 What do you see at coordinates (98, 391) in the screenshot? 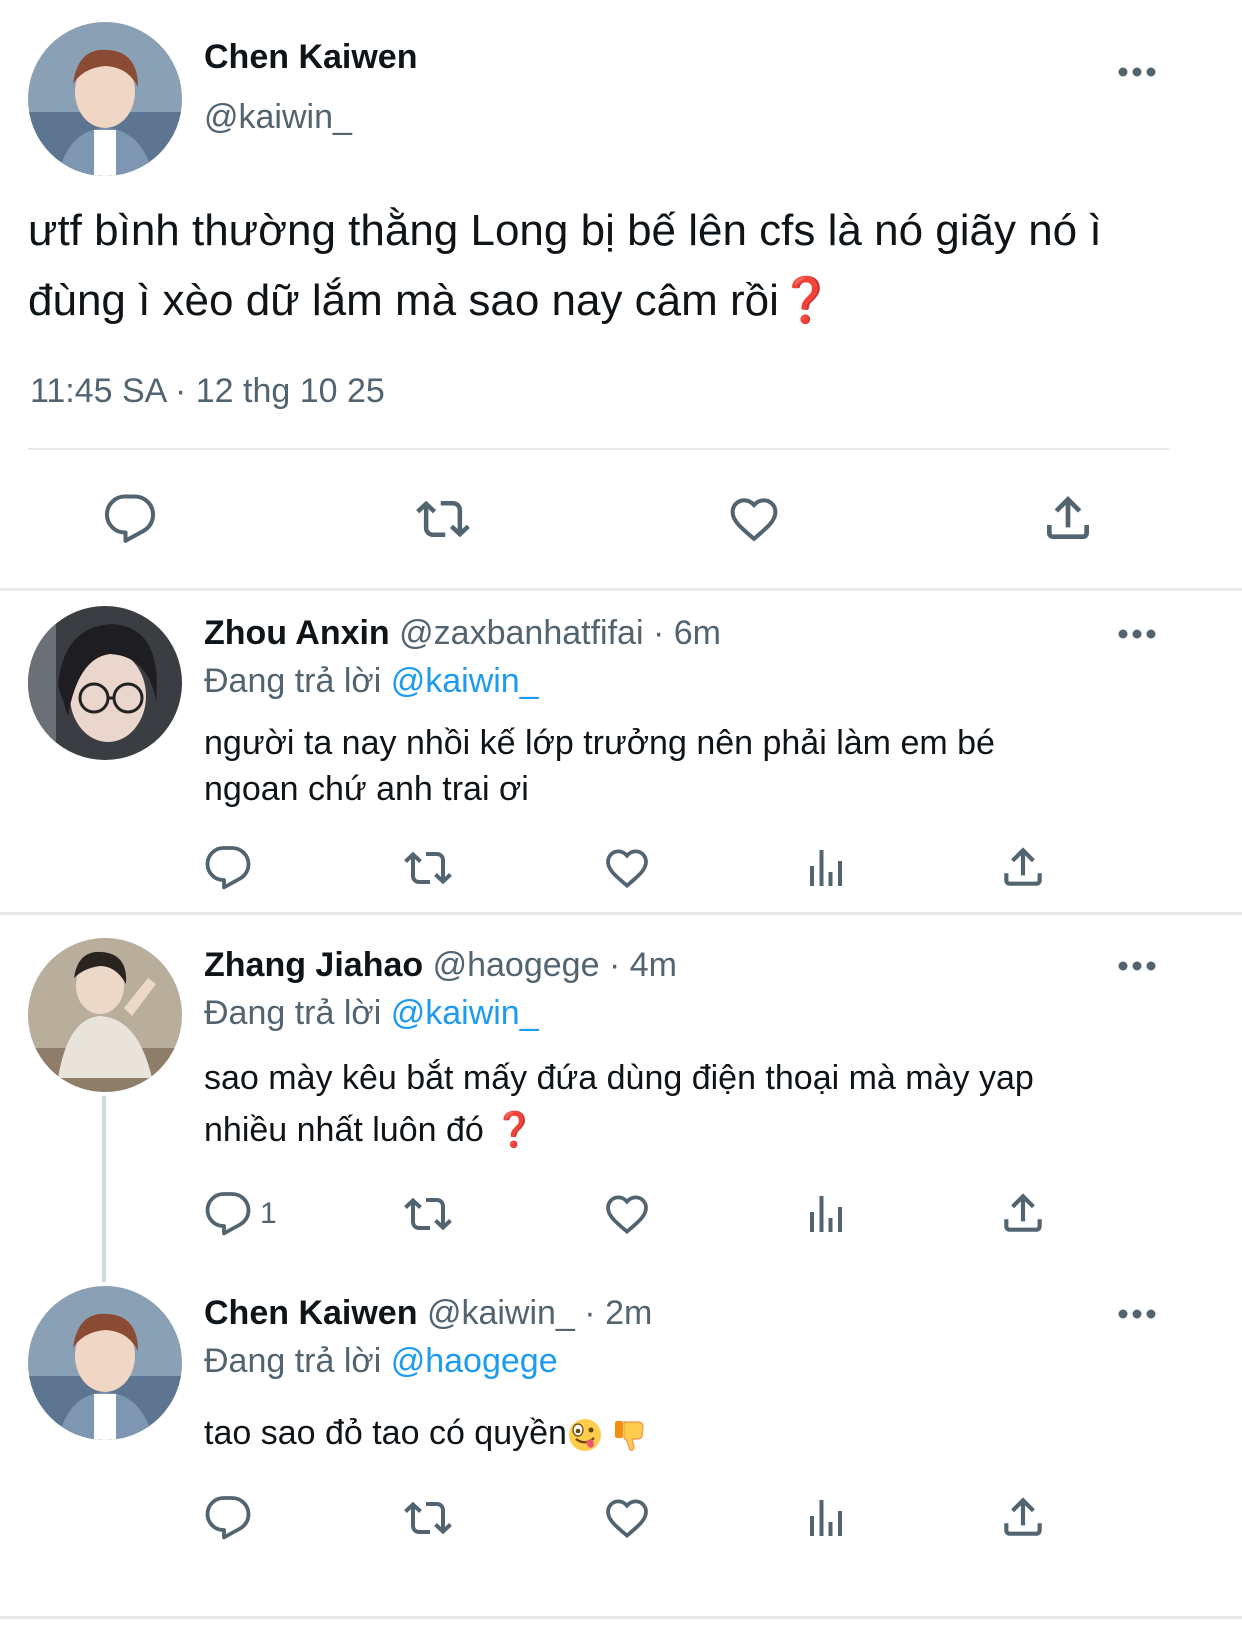
I see `main-time: 11:45 SA` at bounding box center [98, 391].